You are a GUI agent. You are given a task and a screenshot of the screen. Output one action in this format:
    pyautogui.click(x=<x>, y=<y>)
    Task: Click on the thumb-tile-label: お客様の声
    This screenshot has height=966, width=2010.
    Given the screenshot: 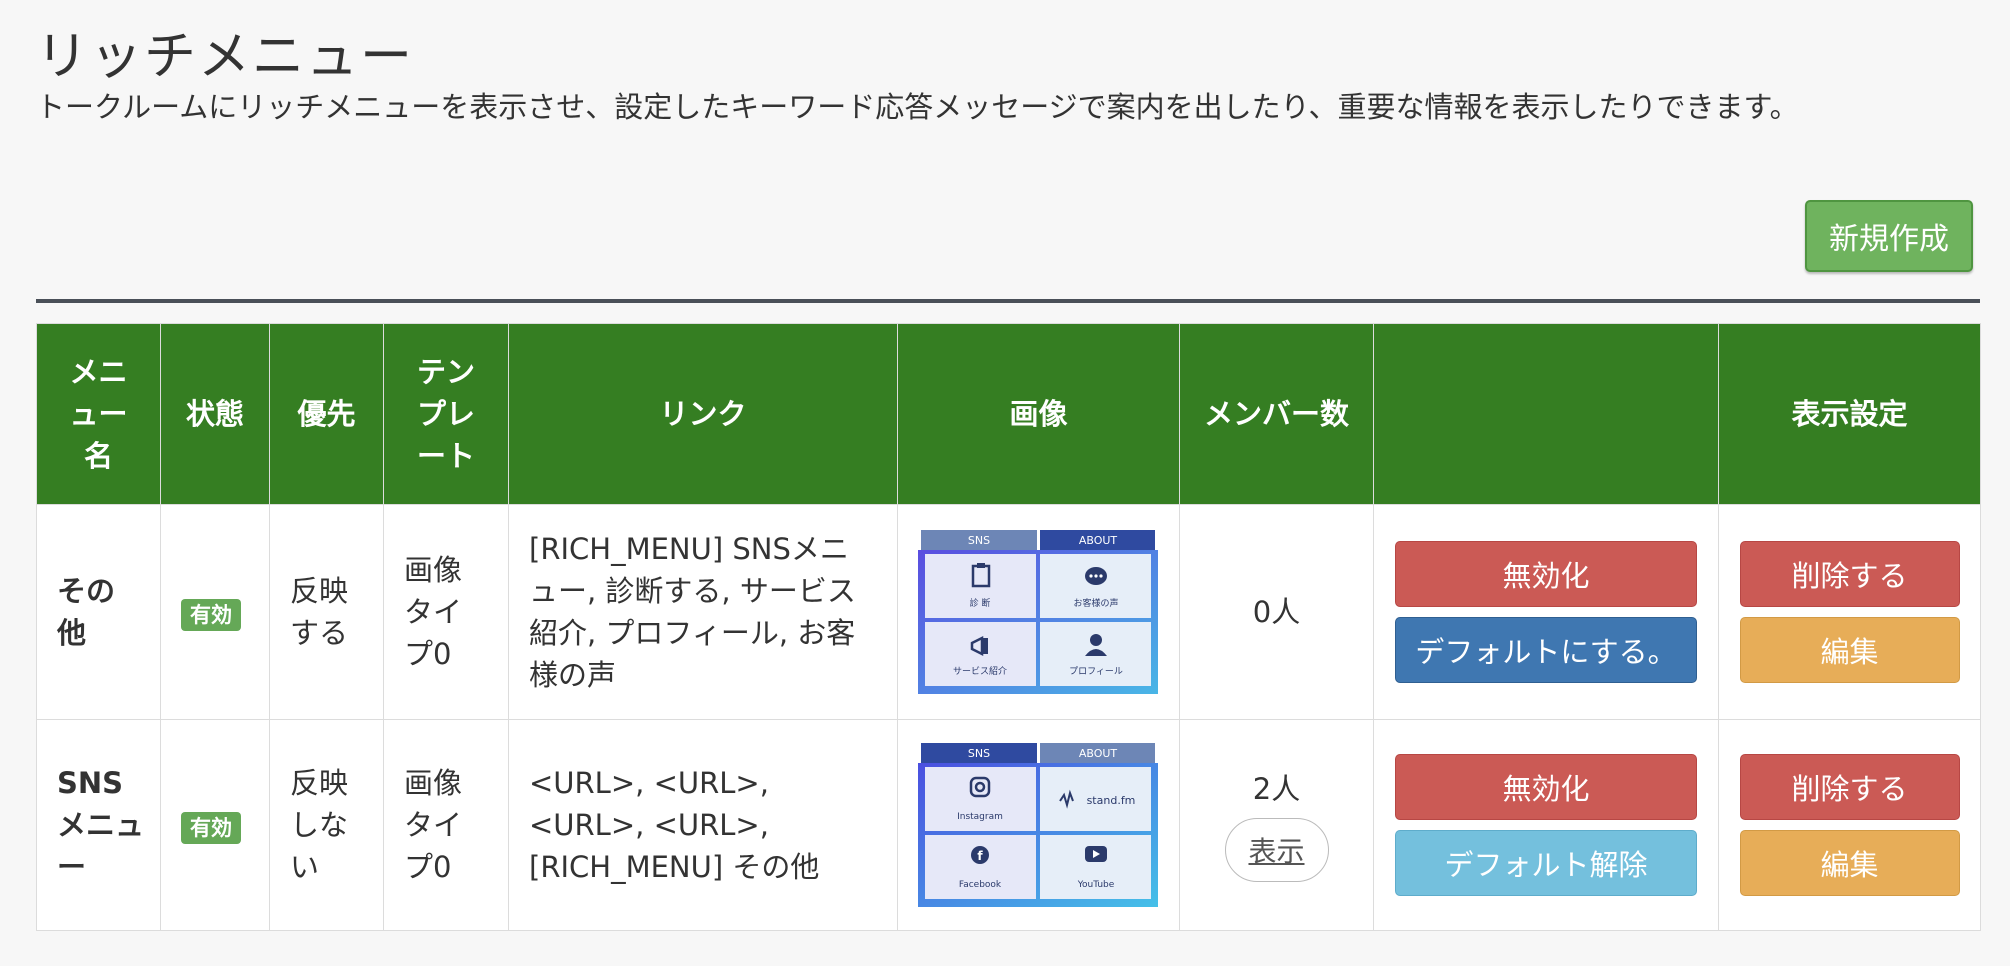 What is the action you would take?
    pyautogui.click(x=1095, y=603)
    